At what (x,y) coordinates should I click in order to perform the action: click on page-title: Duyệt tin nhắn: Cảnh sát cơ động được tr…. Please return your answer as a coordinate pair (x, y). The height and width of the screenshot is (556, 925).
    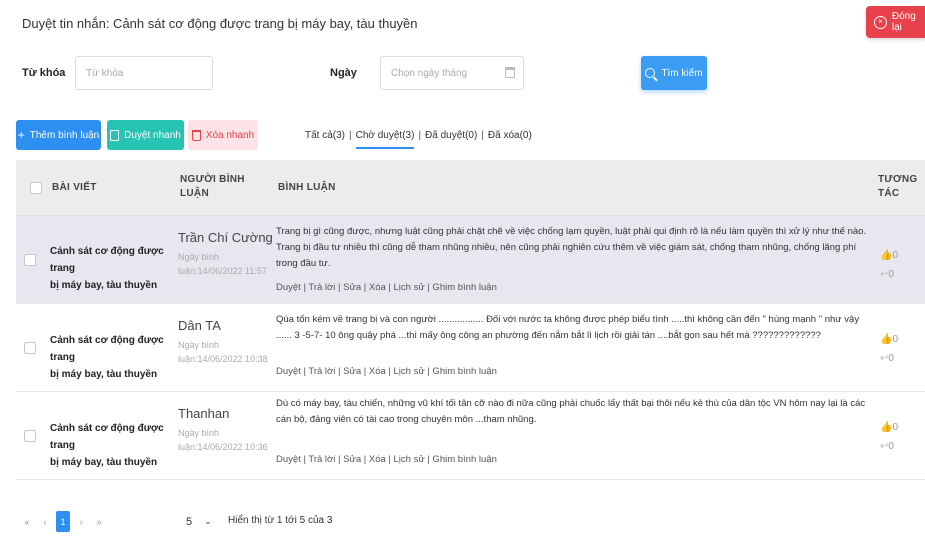
    Looking at the image, I should click on (220, 23).